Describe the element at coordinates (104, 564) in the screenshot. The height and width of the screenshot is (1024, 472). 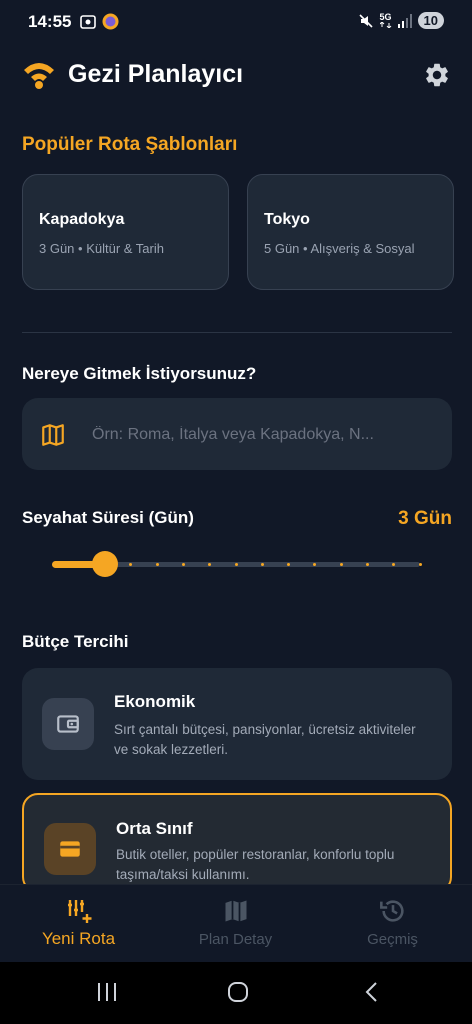
I see `slider-thumb` at that location.